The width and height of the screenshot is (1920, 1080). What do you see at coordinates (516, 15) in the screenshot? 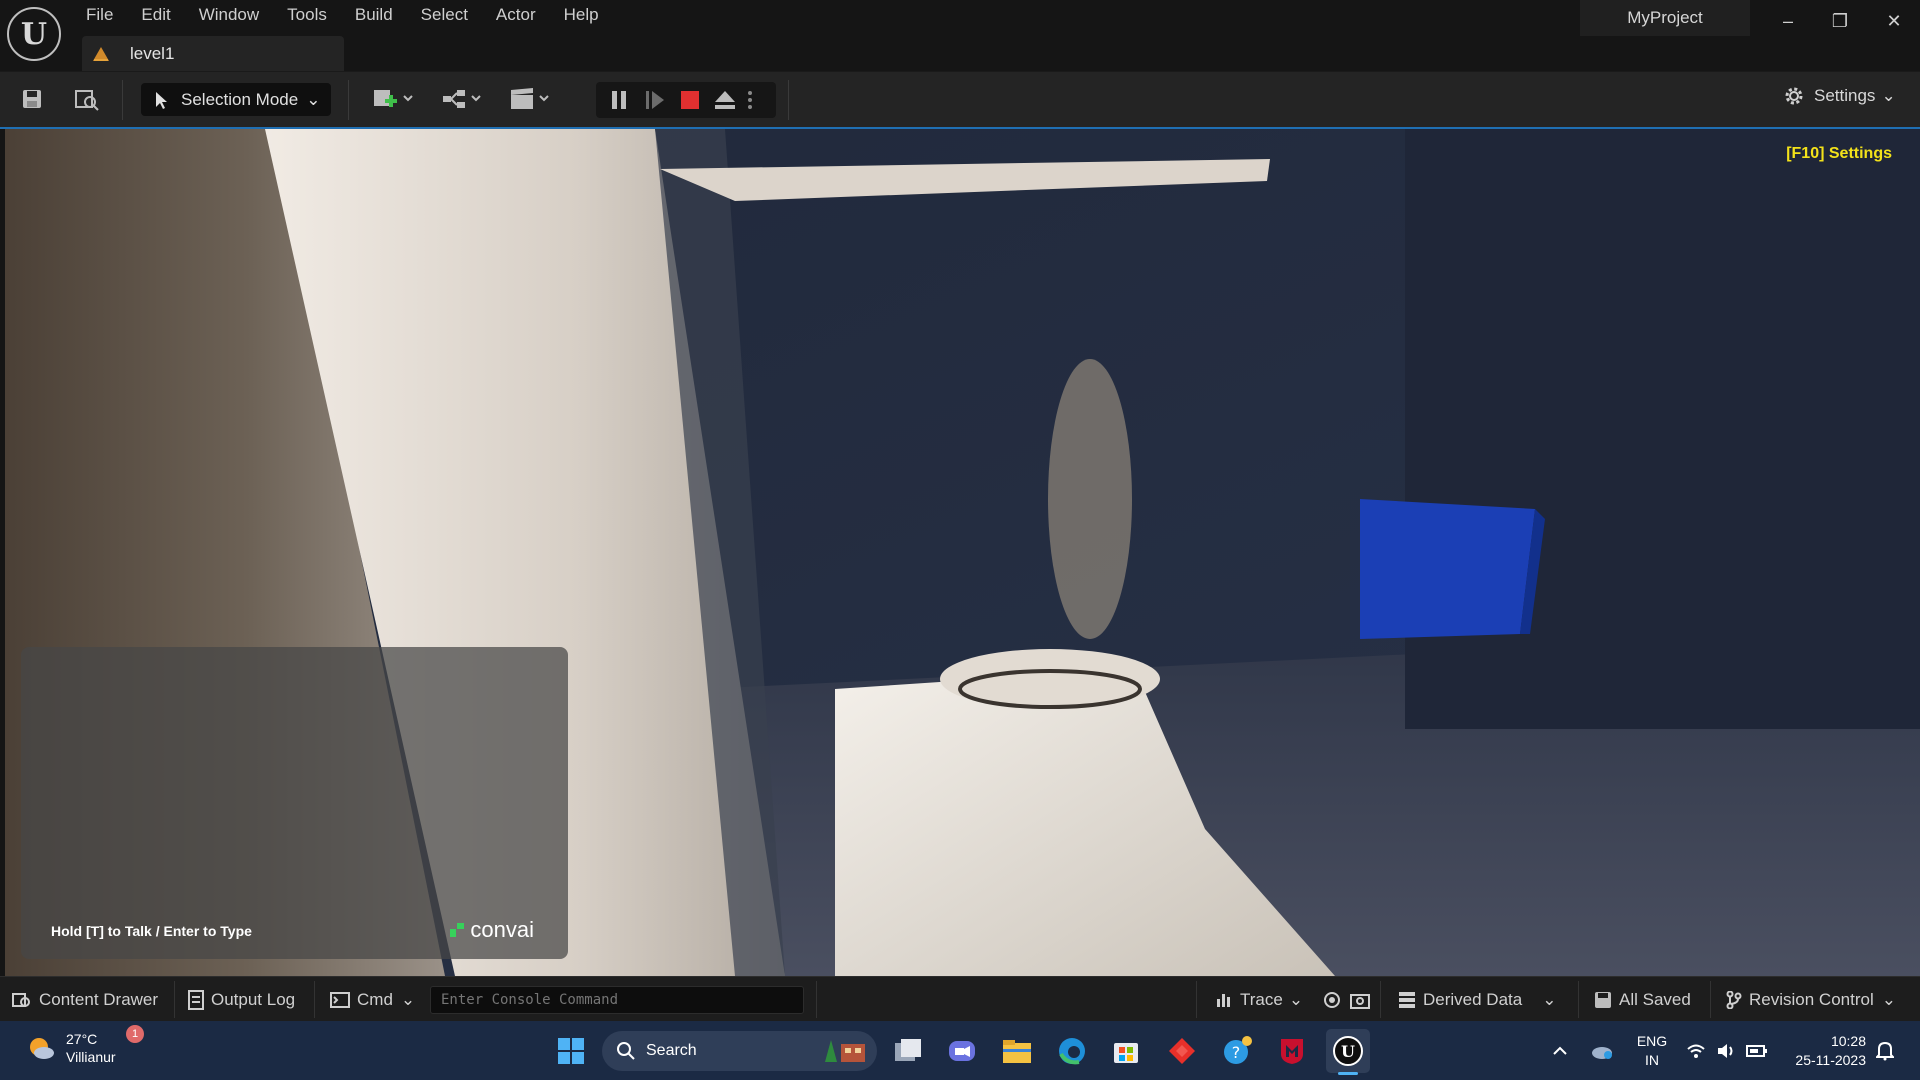
I see `menu-actor: Actor` at bounding box center [516, 15].